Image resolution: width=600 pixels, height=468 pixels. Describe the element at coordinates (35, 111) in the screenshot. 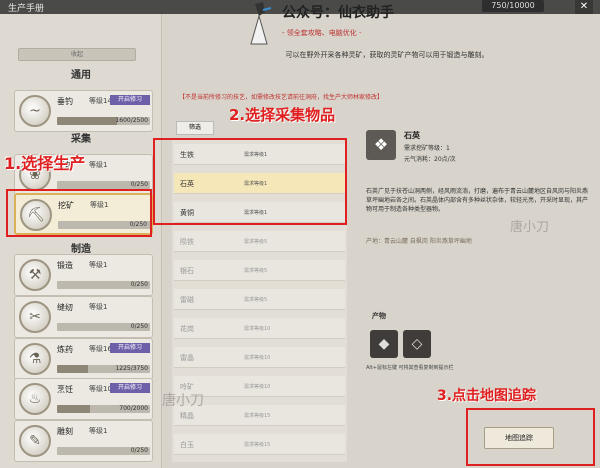

I see `skill-icon: ~` at that location.